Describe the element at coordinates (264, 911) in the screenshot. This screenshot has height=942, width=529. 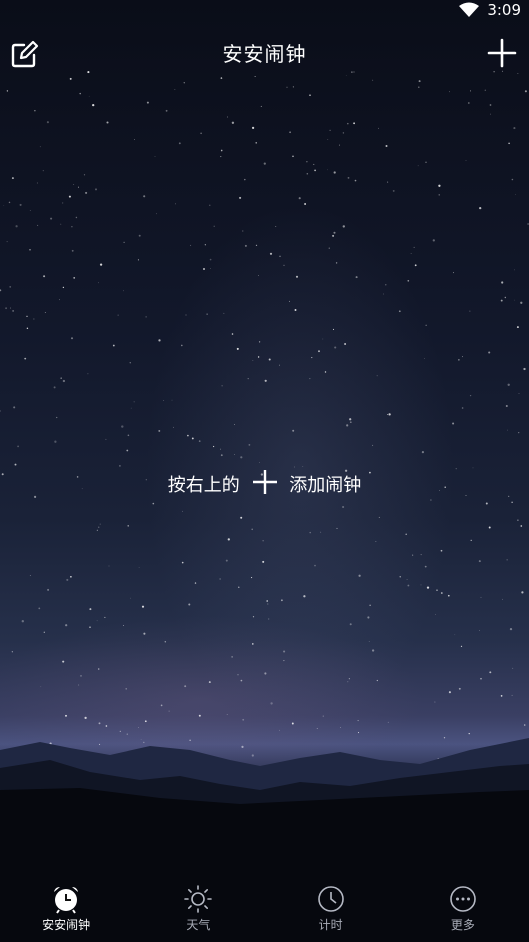
I see `bottom-tab-bar: 安安闹钟 天气 计时 更多` at that location.